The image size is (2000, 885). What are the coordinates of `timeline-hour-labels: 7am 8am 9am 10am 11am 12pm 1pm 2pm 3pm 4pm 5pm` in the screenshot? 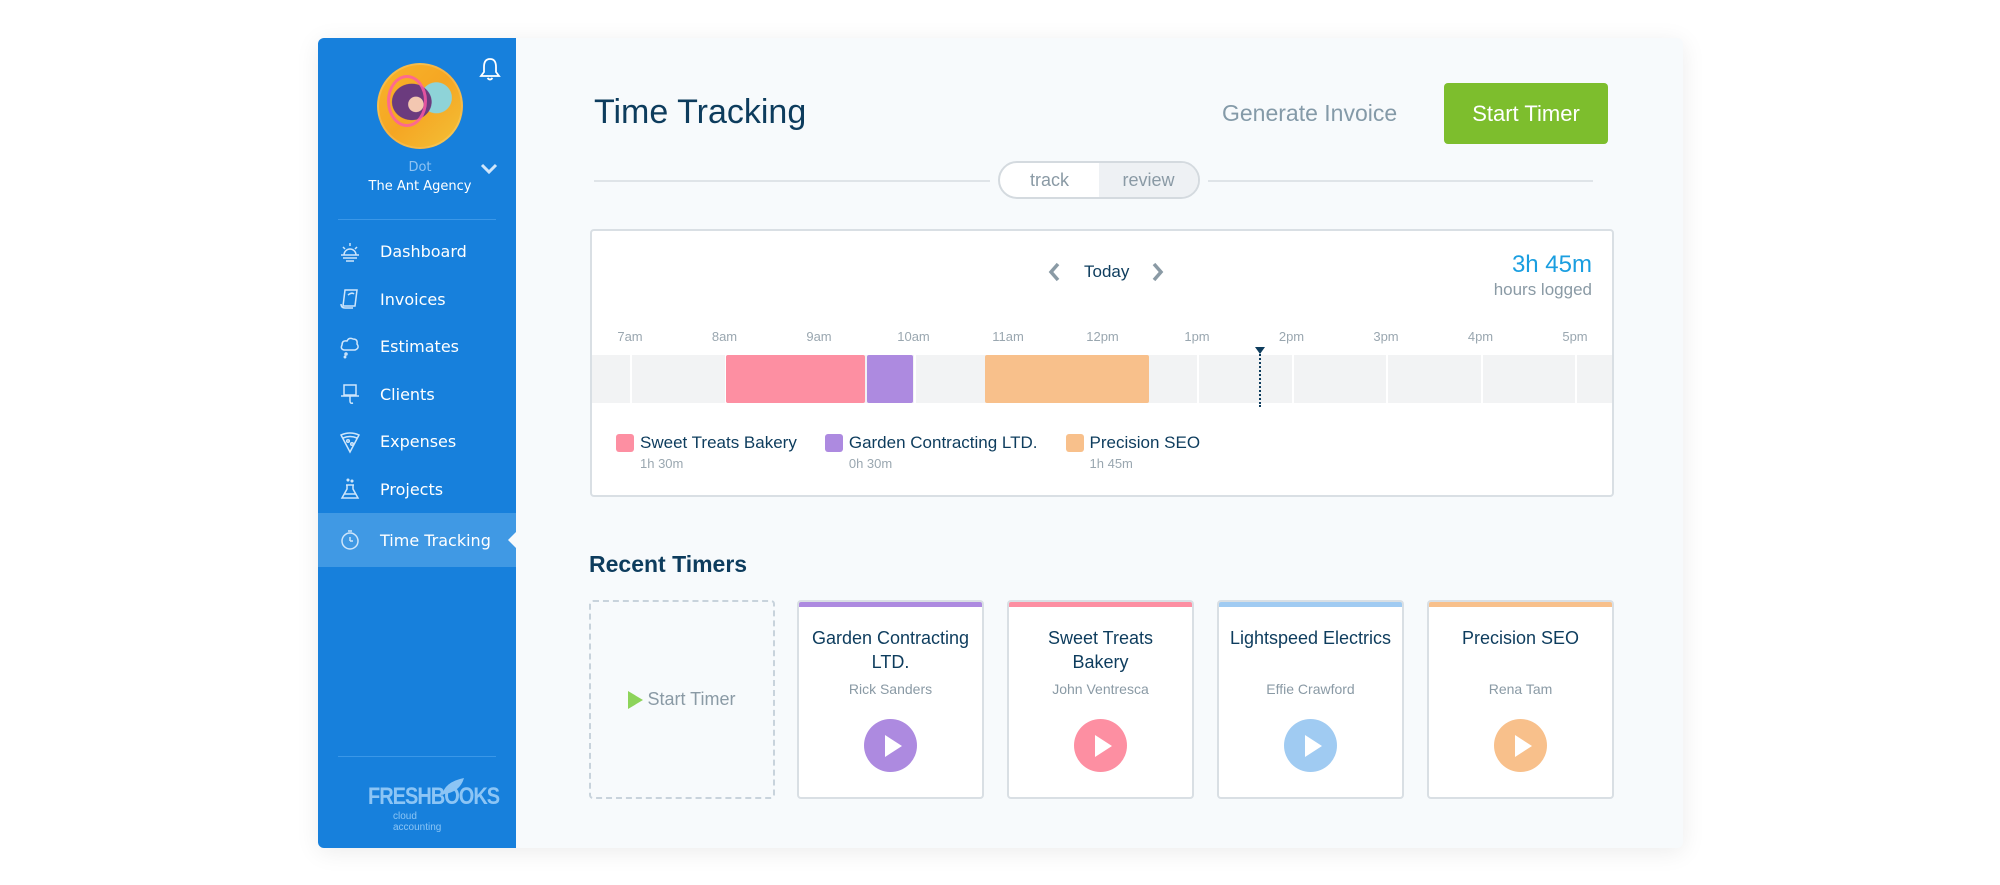 It's located at (1102, 339).